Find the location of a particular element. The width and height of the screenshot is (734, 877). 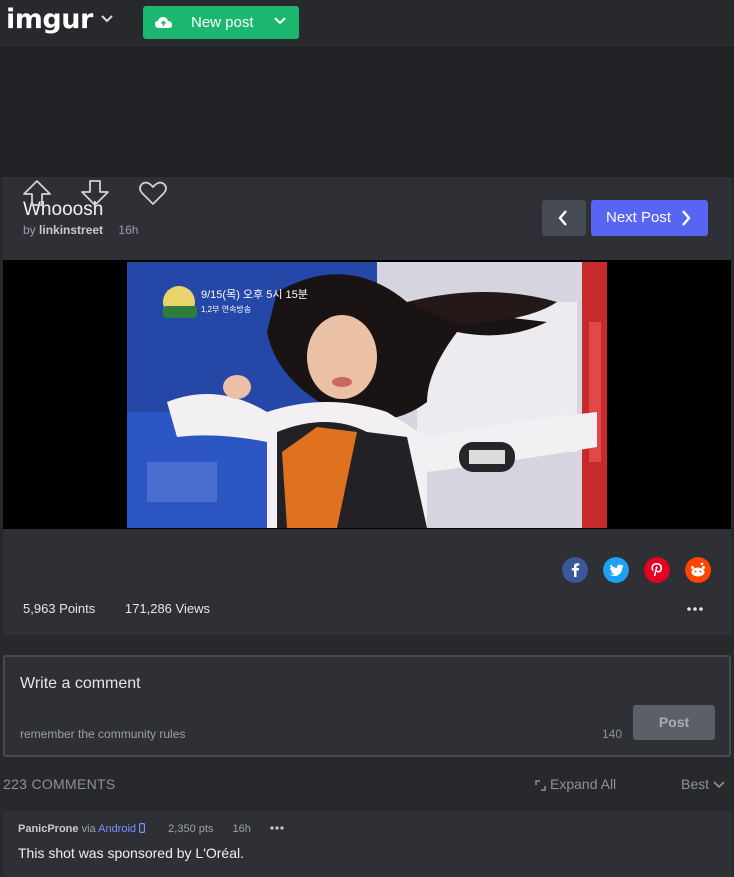

next-post-label: Next Post is located at coordinates (639, 217).